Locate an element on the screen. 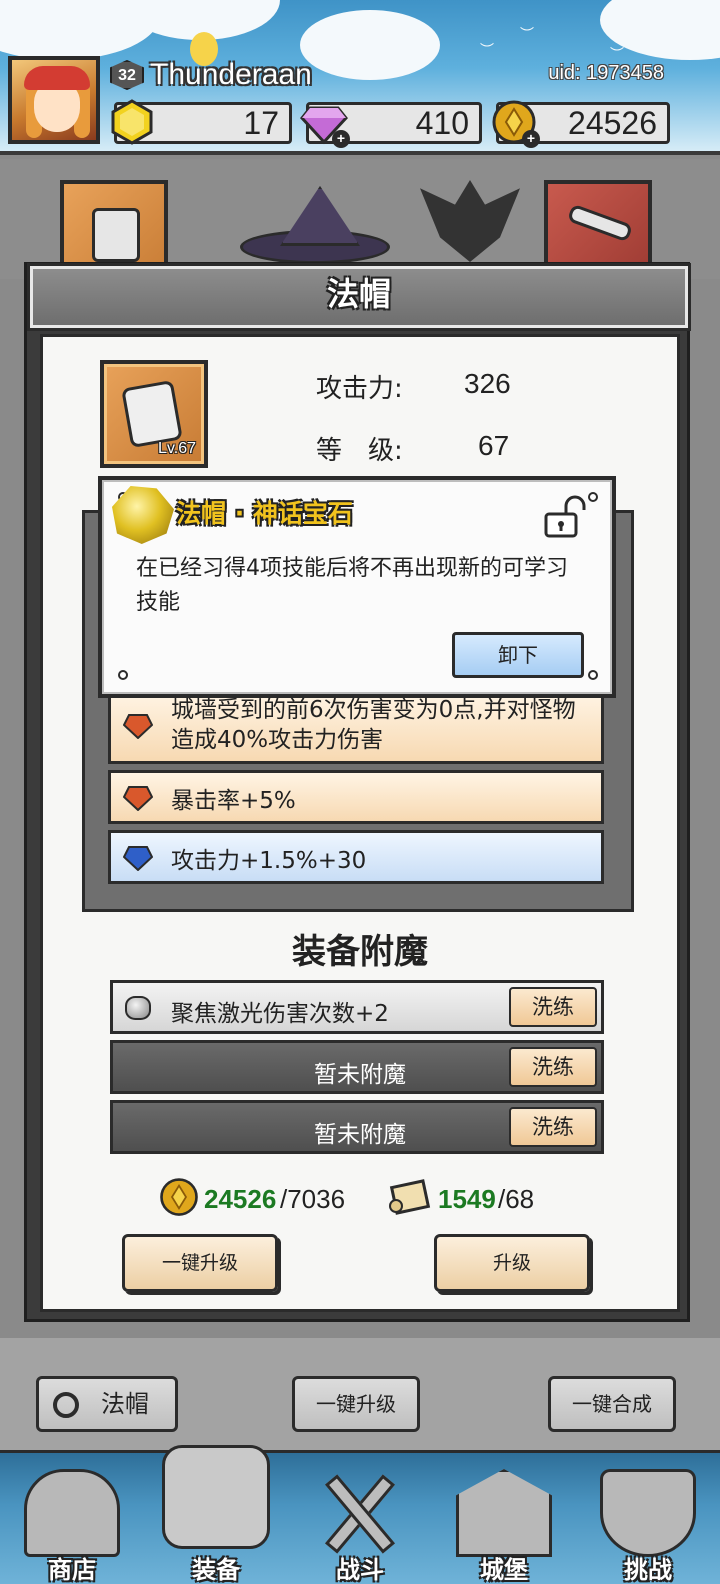  gem-slot-crit: 暴击率+5% is located at coordinates (356, 797).